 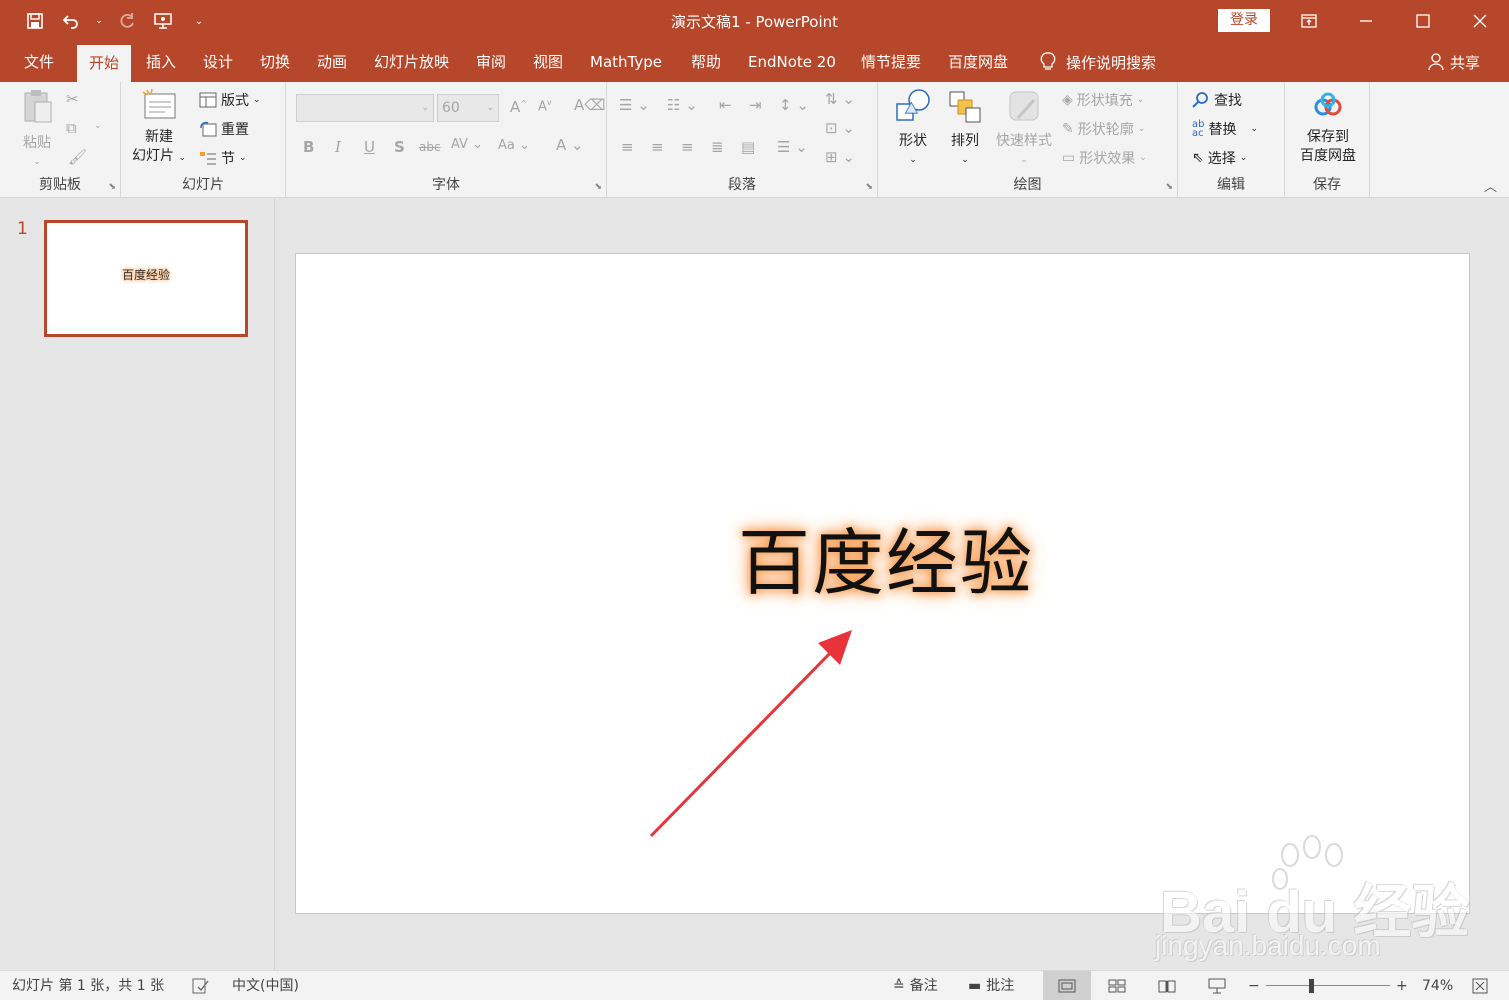 What do you see at coordinates (104, 63) in the screenshot?
I see `tab-home: 开始` at bounding box center [104, 63].